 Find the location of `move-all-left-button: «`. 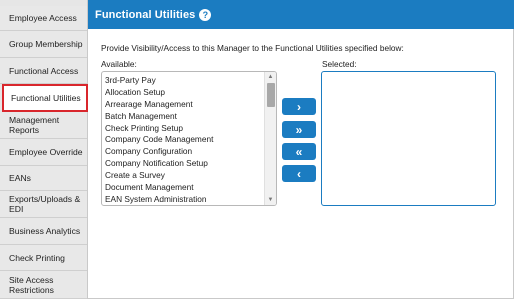

move-all-left-button: « is located at coordinates (299, 151).